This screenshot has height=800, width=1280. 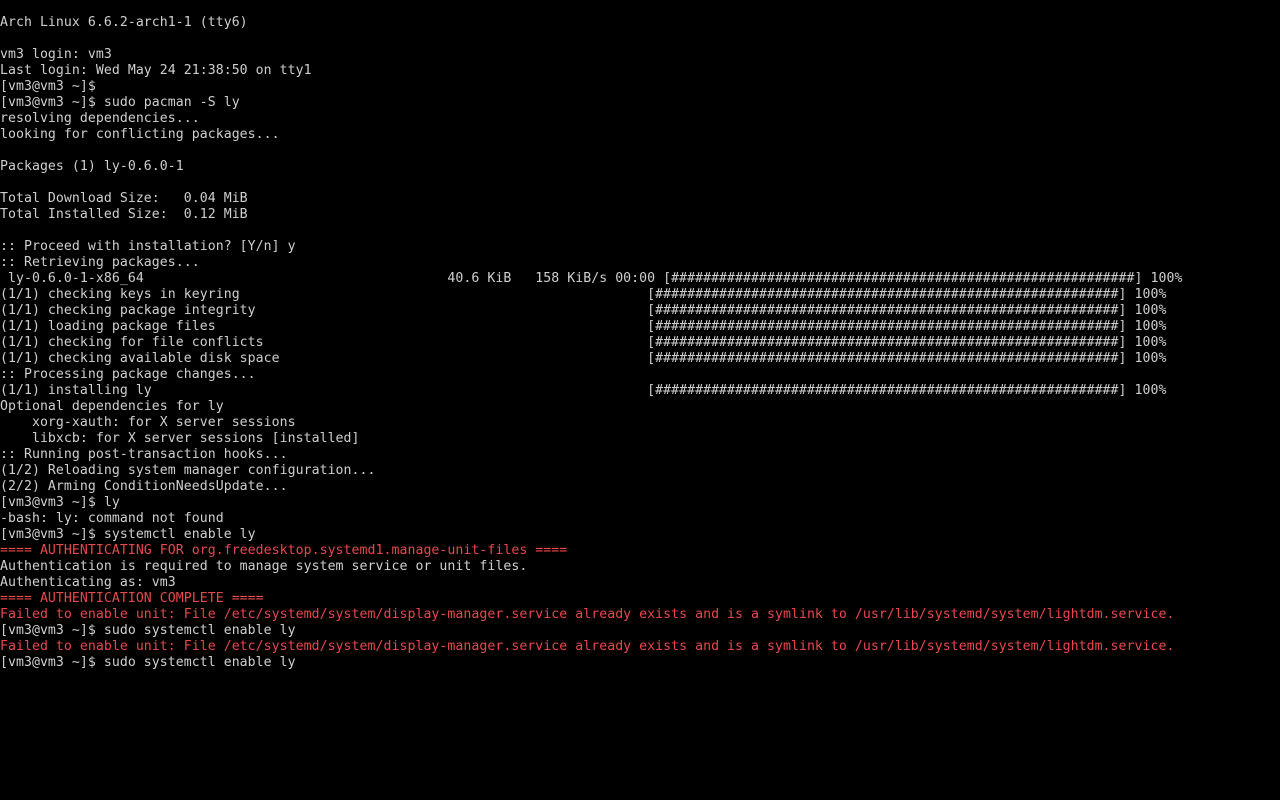 What do you see at coordinates (124, 22) in the screenshot?
I see `terminal-line: Arch Linux 6.6.2-arch1-1 (tty6)` at bounding box center [124, 22].